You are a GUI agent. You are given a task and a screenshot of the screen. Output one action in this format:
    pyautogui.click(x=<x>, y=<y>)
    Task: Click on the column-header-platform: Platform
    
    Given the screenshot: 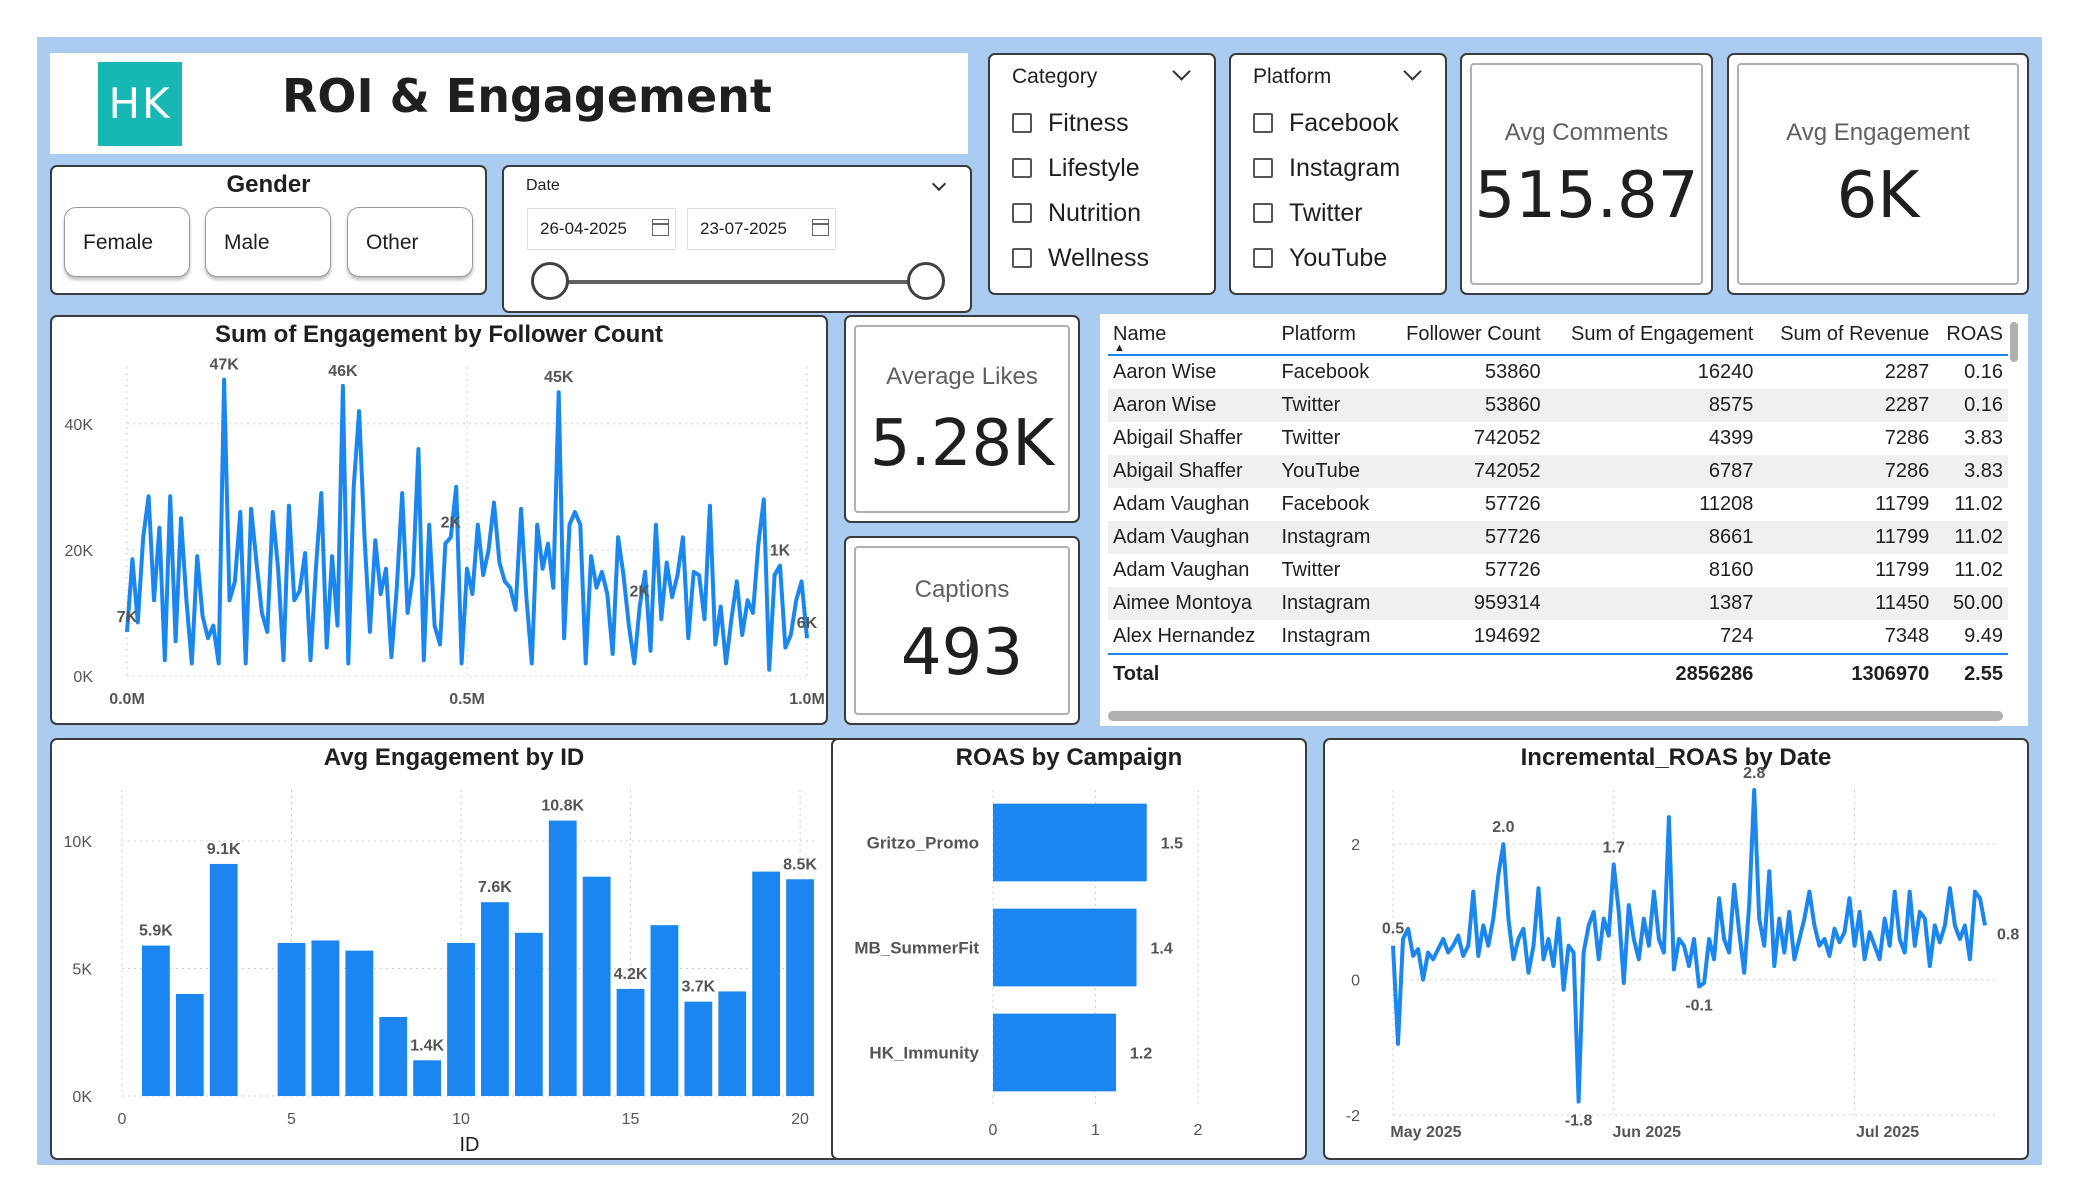 What is the action you would take?
    pyautogui.click(x=1331, y=335)
    